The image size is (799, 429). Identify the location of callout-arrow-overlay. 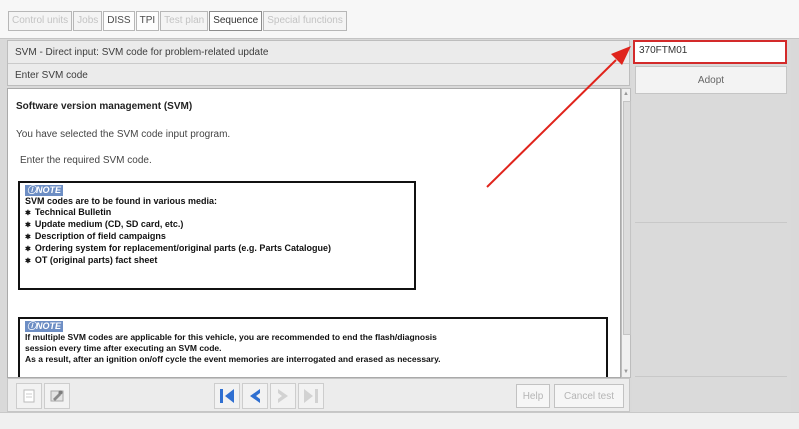
(558, 117).